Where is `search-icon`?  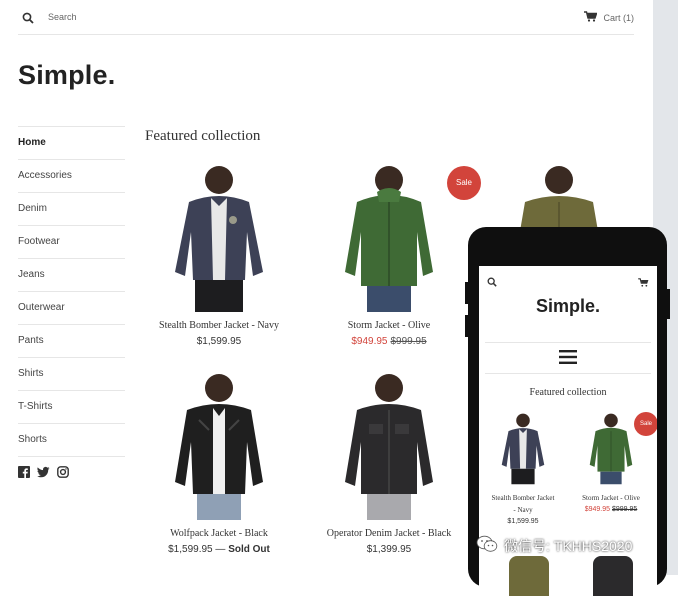
search-icon is located at coordinates (28, 20).